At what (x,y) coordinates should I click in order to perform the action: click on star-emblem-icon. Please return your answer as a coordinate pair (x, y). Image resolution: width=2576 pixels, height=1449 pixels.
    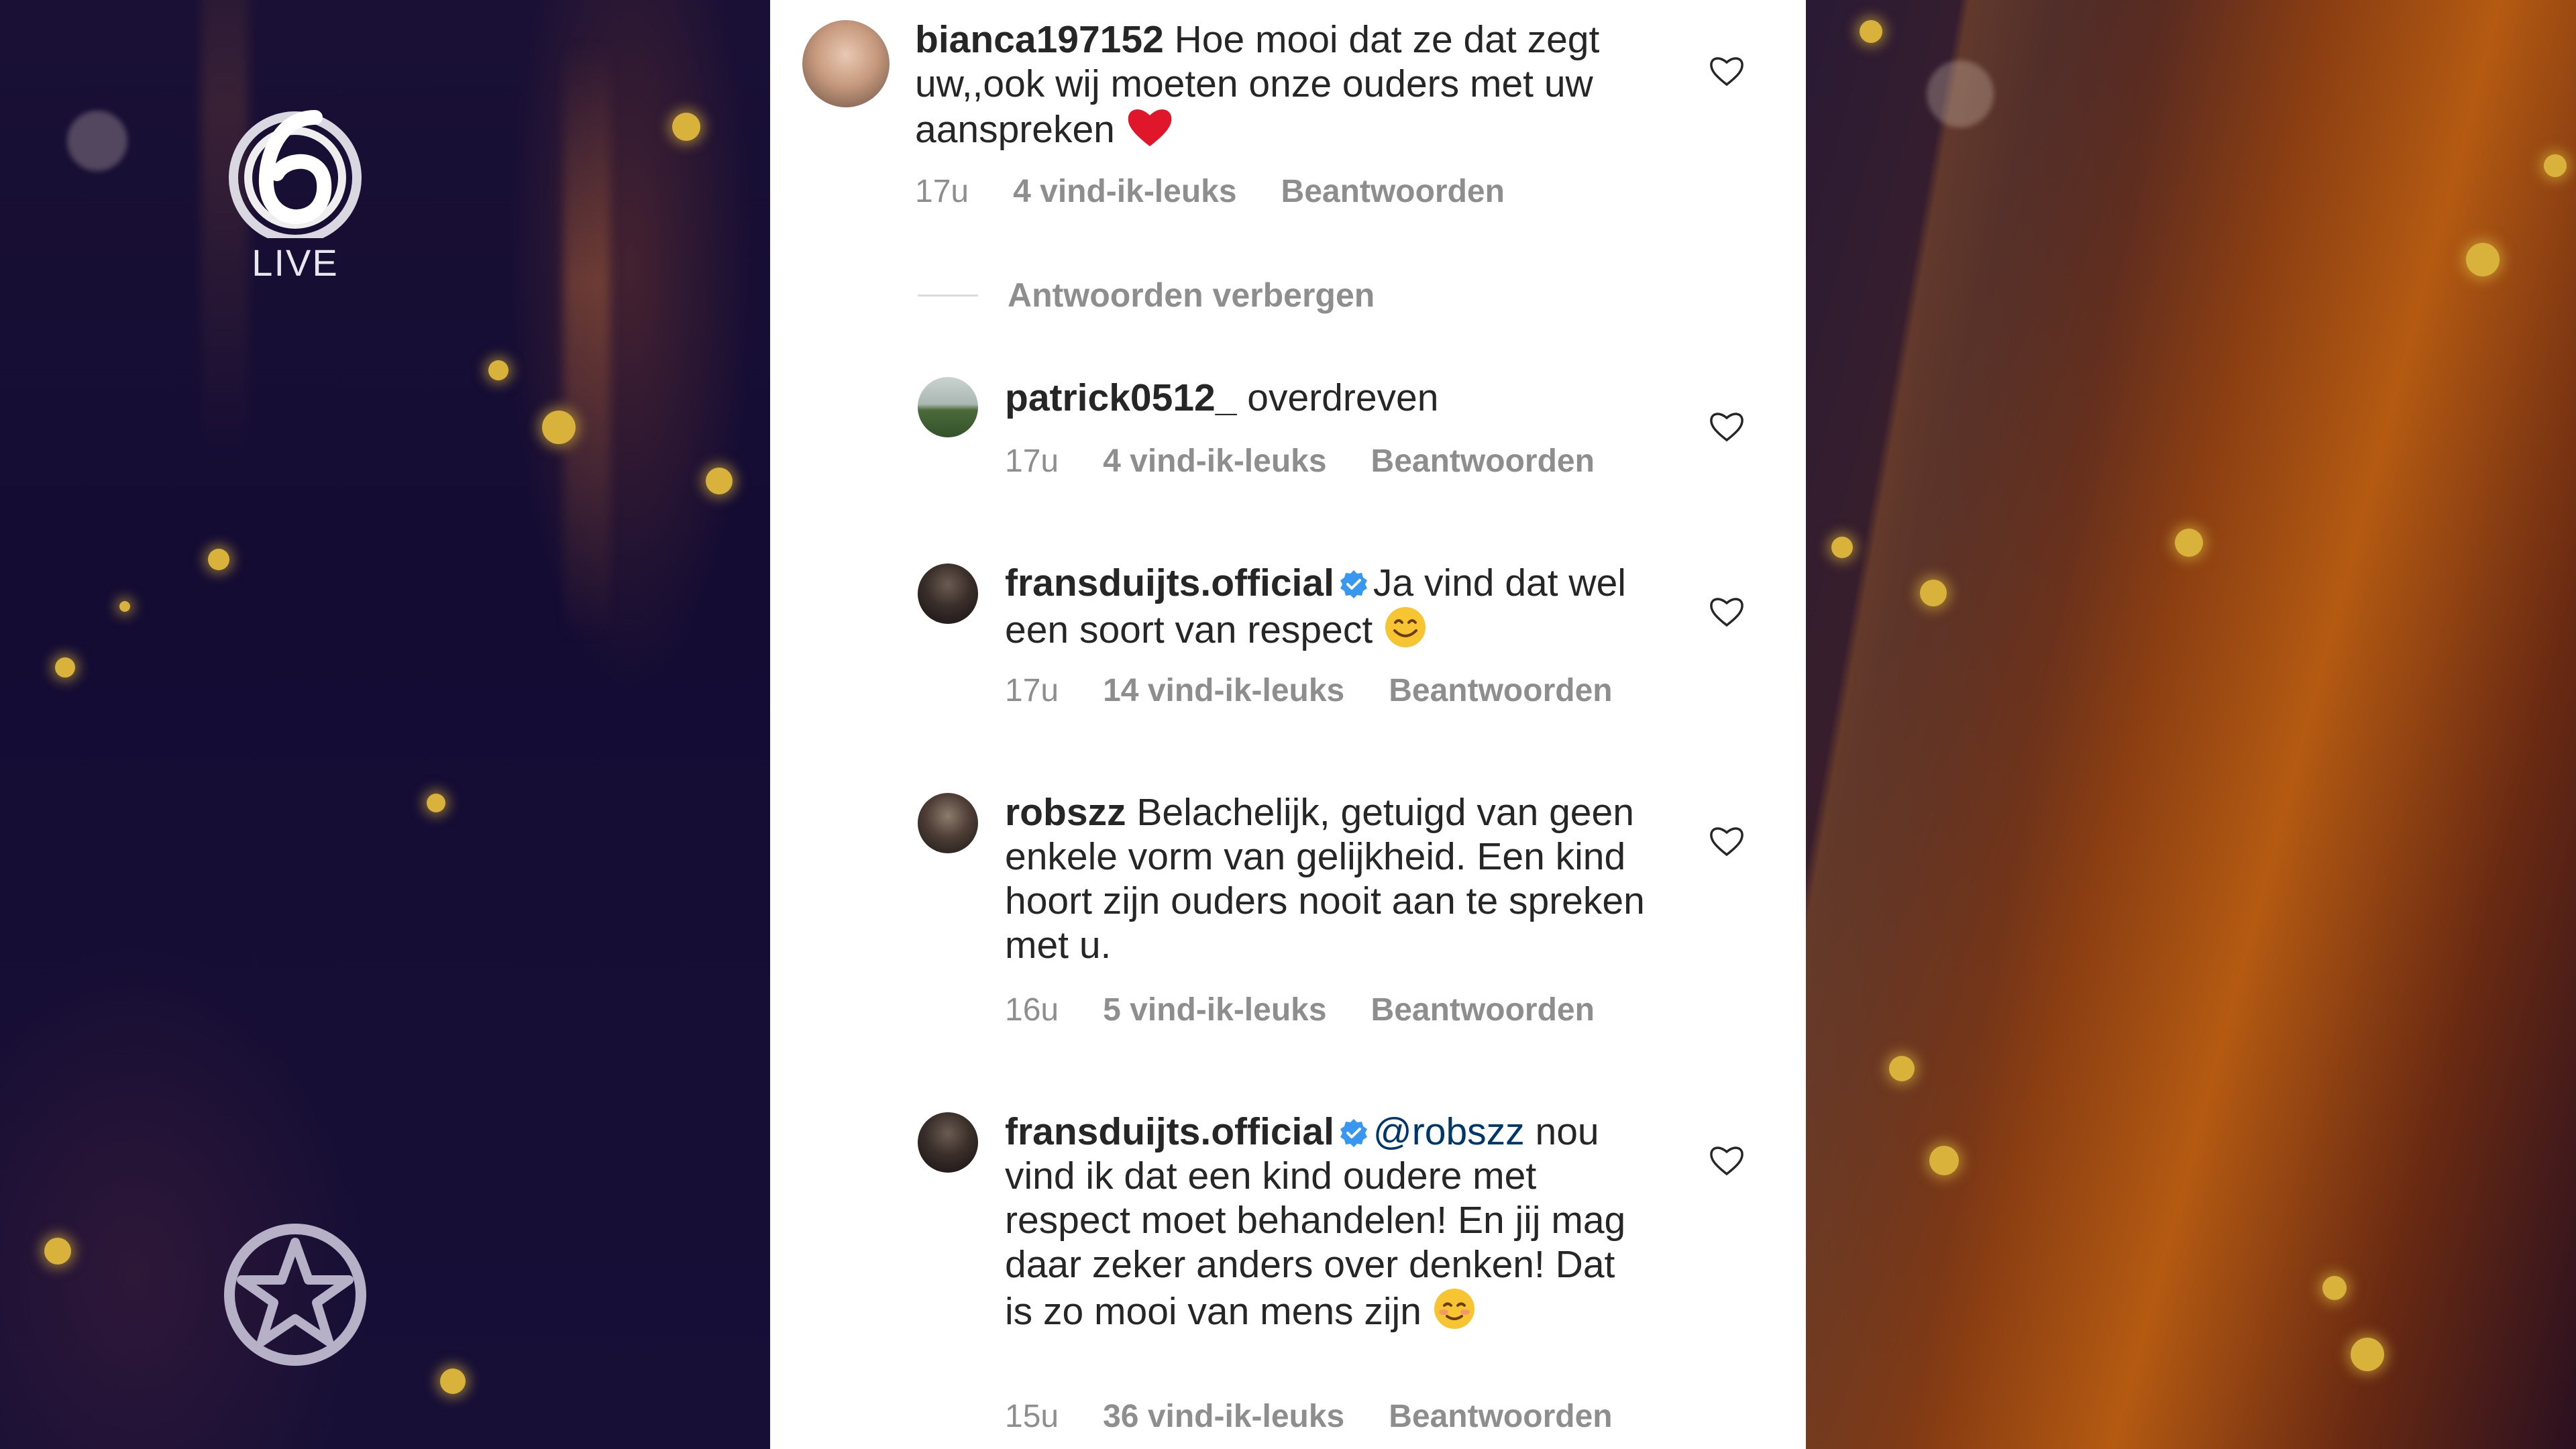
    Looking at the image, I should click on (295, 1296).